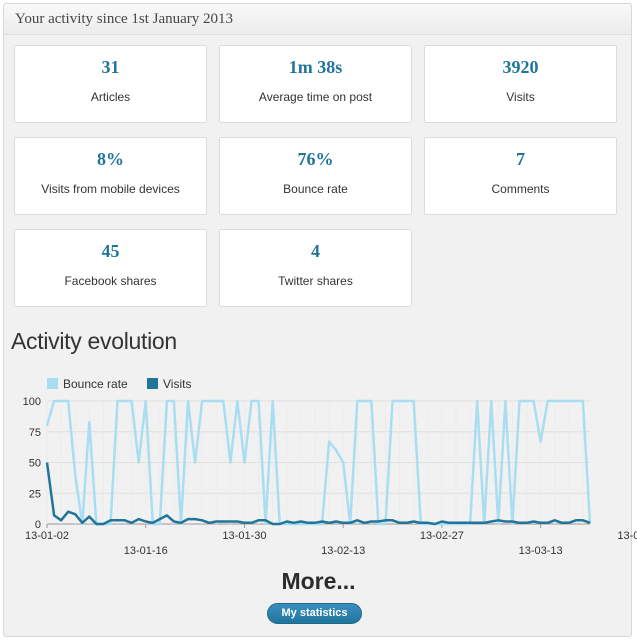 The image size is (637, 642). I want to click on x-tick-label: 13-03-27, so click(627, 536).